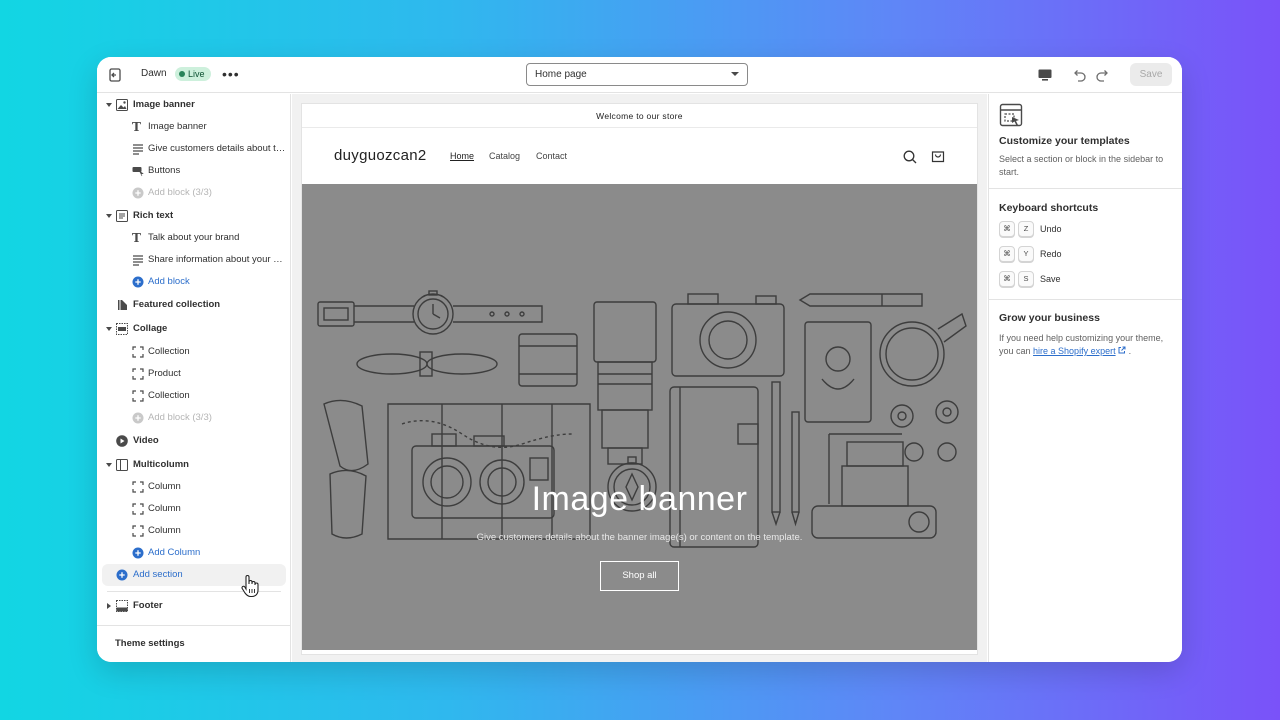 Image resolution: width=1280 pixels, height=720 pixels. I want to click on search-icon, so click(910, 157).